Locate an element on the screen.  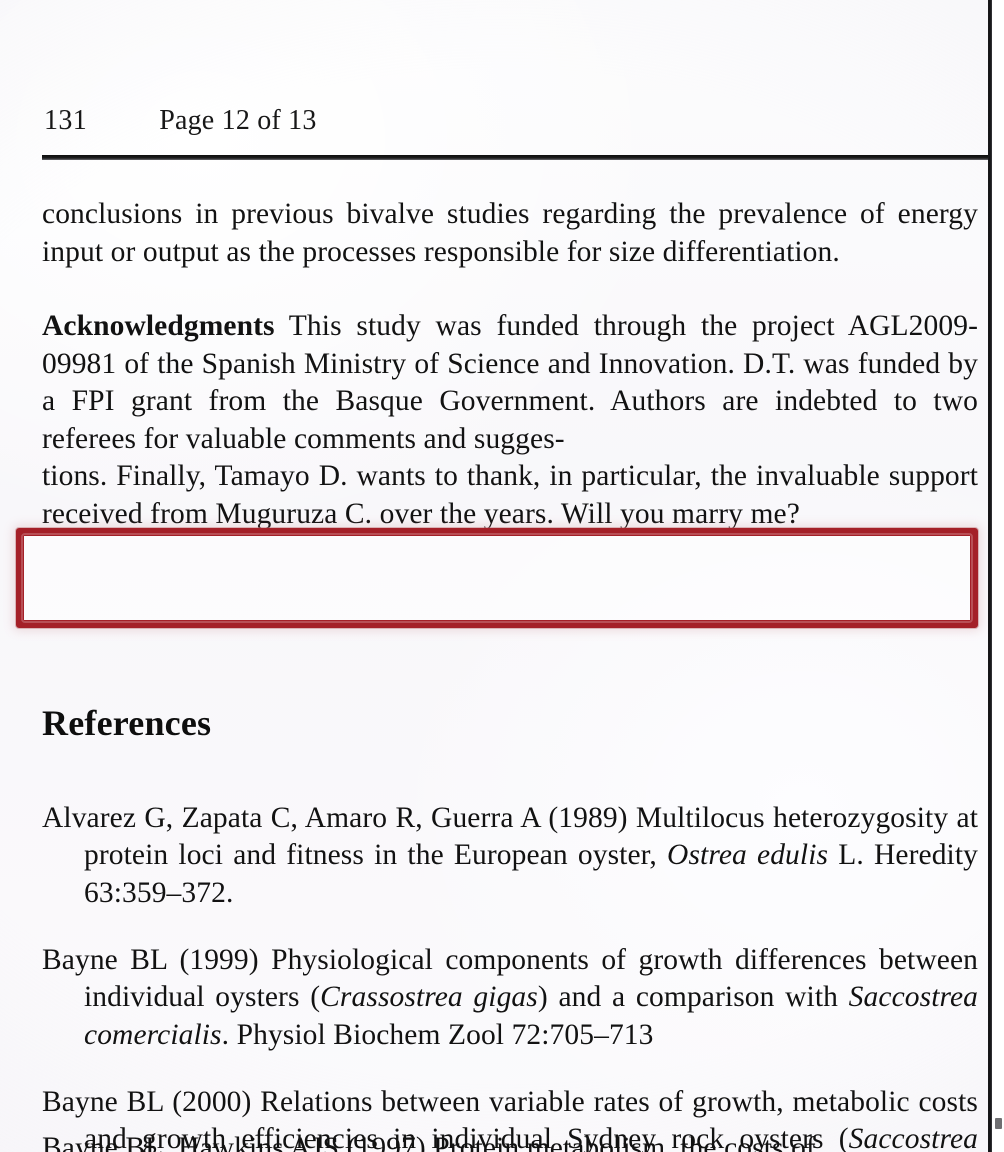
red-highlight-box is located at coordinates (497, 578).